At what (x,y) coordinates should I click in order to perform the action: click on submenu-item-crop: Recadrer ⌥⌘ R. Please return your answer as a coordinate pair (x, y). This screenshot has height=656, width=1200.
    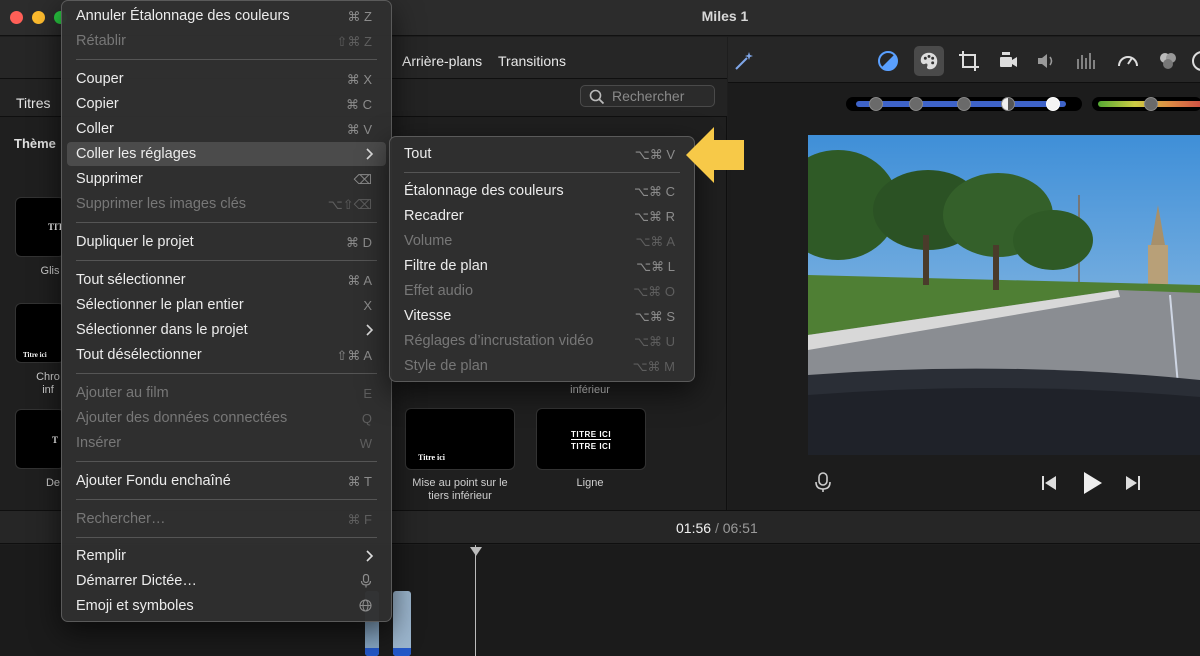
    Looking at the image, I should click on (542, 216).